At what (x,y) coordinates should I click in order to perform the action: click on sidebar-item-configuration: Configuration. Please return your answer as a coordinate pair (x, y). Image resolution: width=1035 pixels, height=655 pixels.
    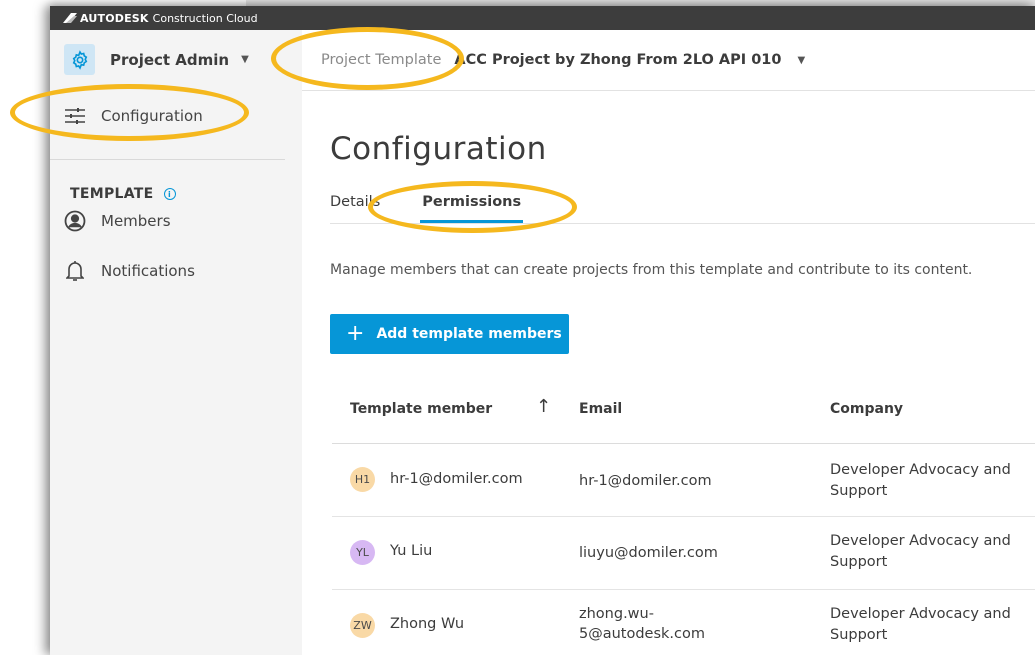
    Looking at the image, I should click on (133, 116).